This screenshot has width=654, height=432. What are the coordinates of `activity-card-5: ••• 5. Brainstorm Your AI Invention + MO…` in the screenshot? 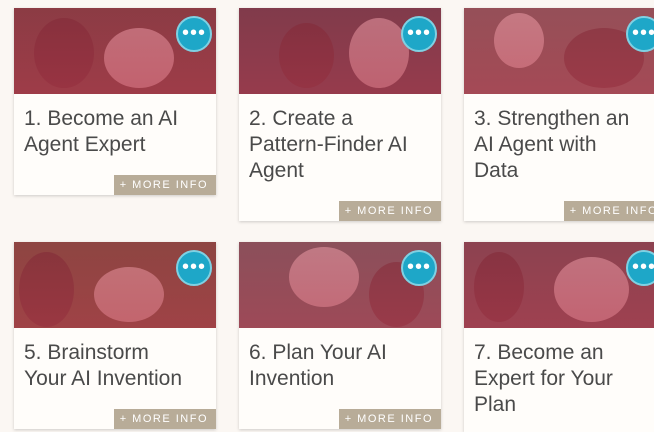 It's located at (115, 335).